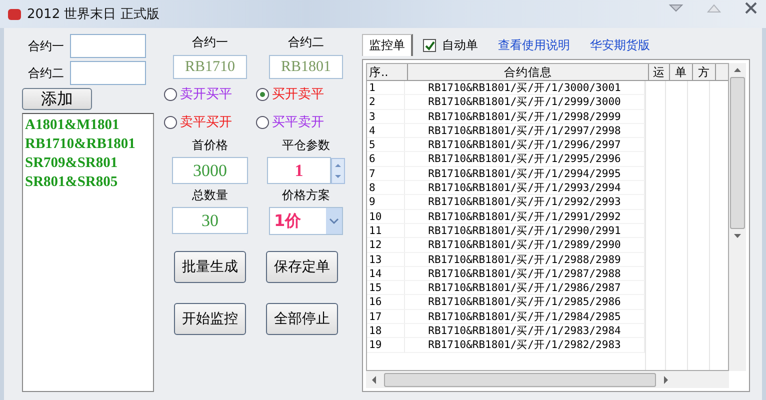 Image resolution: width=766 pixels, height=400 pixels. Describe the element at coordinates (386, 231) in the screenshot. I see `table-cell: 11` at that location.